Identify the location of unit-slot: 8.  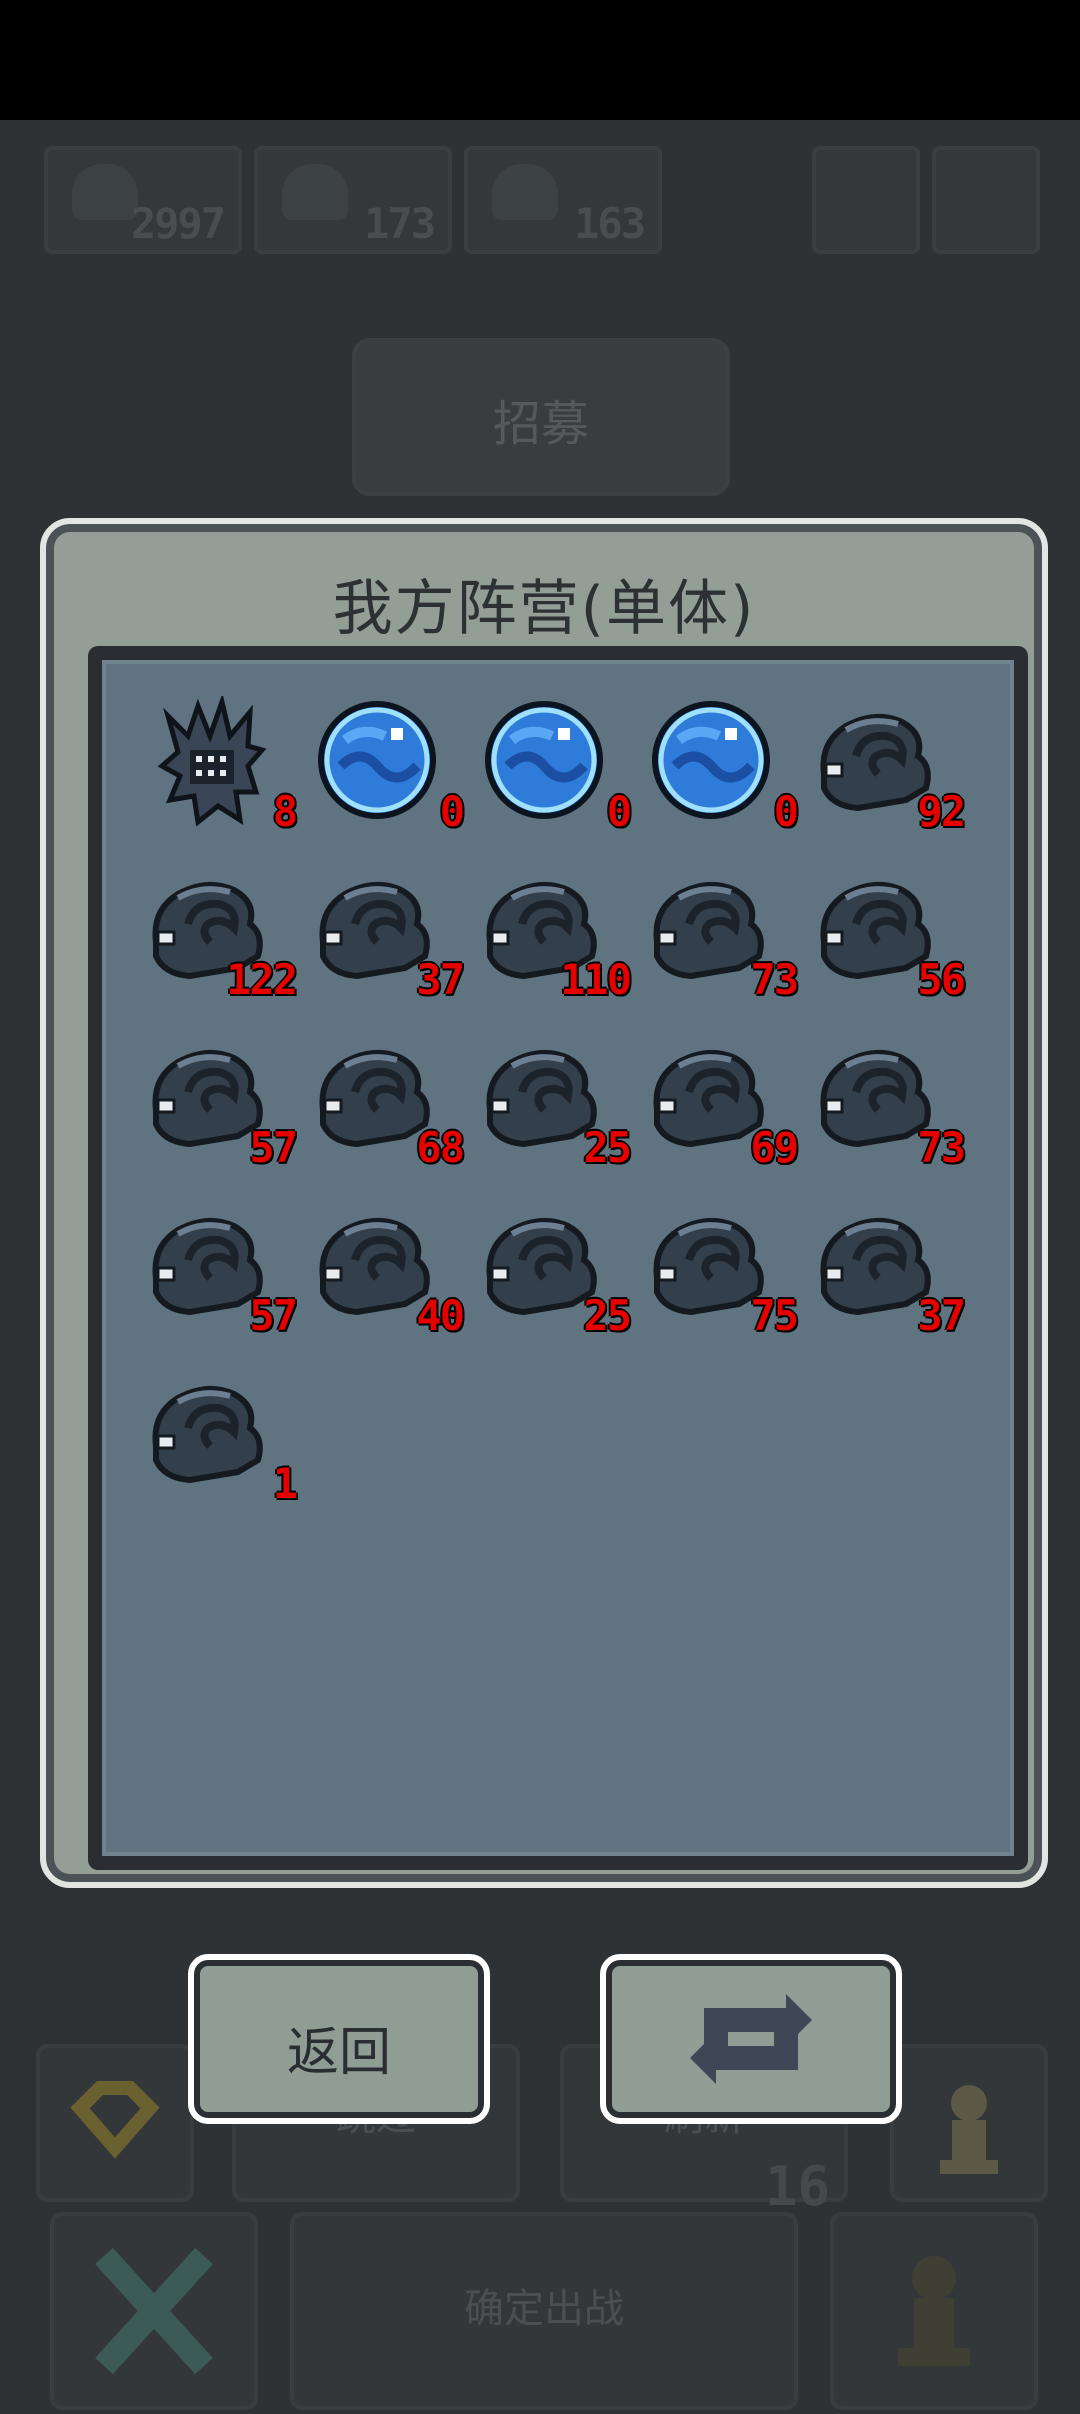
(218, 766).